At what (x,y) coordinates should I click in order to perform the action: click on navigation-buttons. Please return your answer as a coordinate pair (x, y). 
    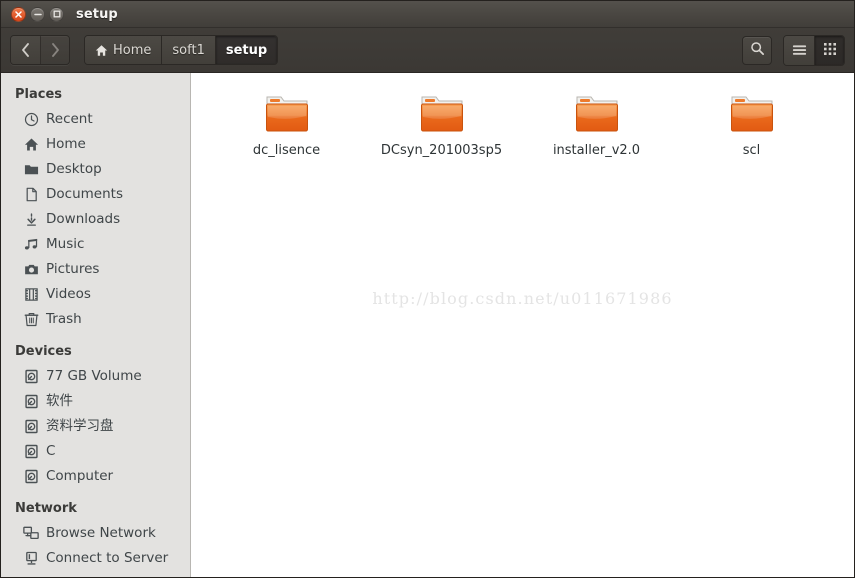
    Looking at the image, I should click on (40, 50).